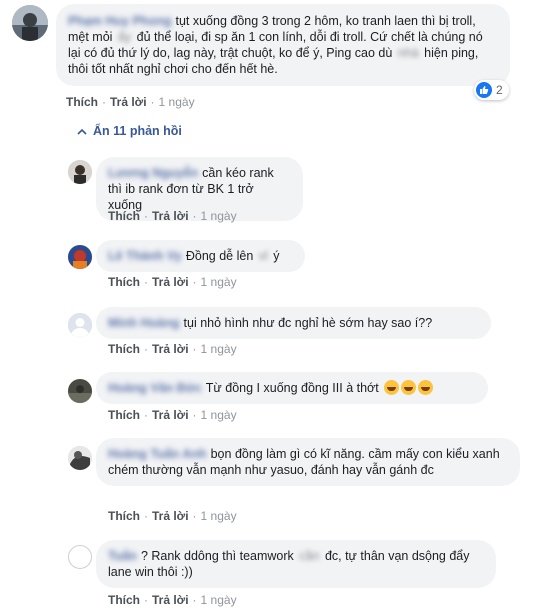  Describe the element at coordinates (263, 256) in the screenshot. I see `blurred-word: vl` at that location.